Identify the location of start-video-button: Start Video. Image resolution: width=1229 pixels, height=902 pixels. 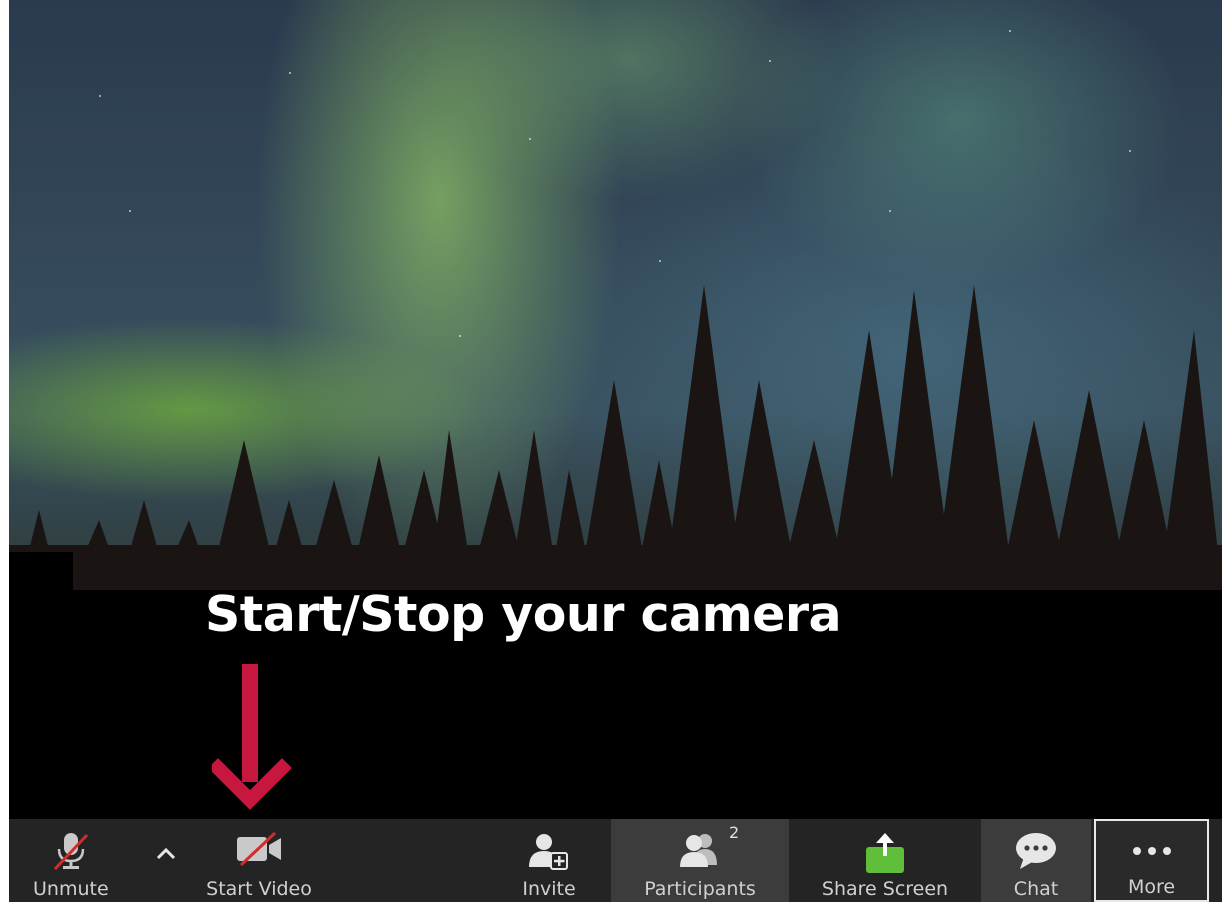
(259, 860).